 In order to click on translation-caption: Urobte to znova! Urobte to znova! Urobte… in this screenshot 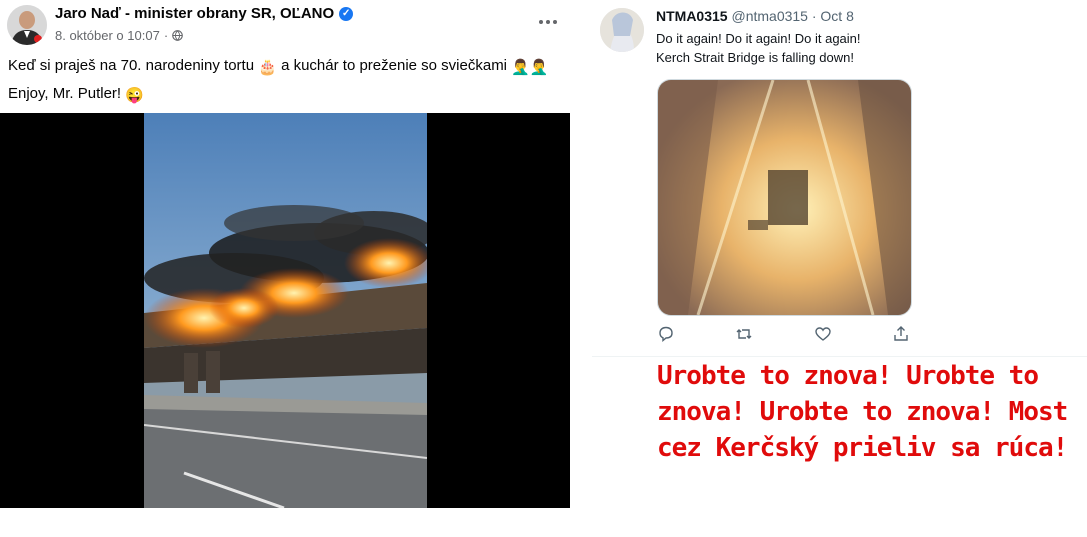, I will do `click(862, 412)`.